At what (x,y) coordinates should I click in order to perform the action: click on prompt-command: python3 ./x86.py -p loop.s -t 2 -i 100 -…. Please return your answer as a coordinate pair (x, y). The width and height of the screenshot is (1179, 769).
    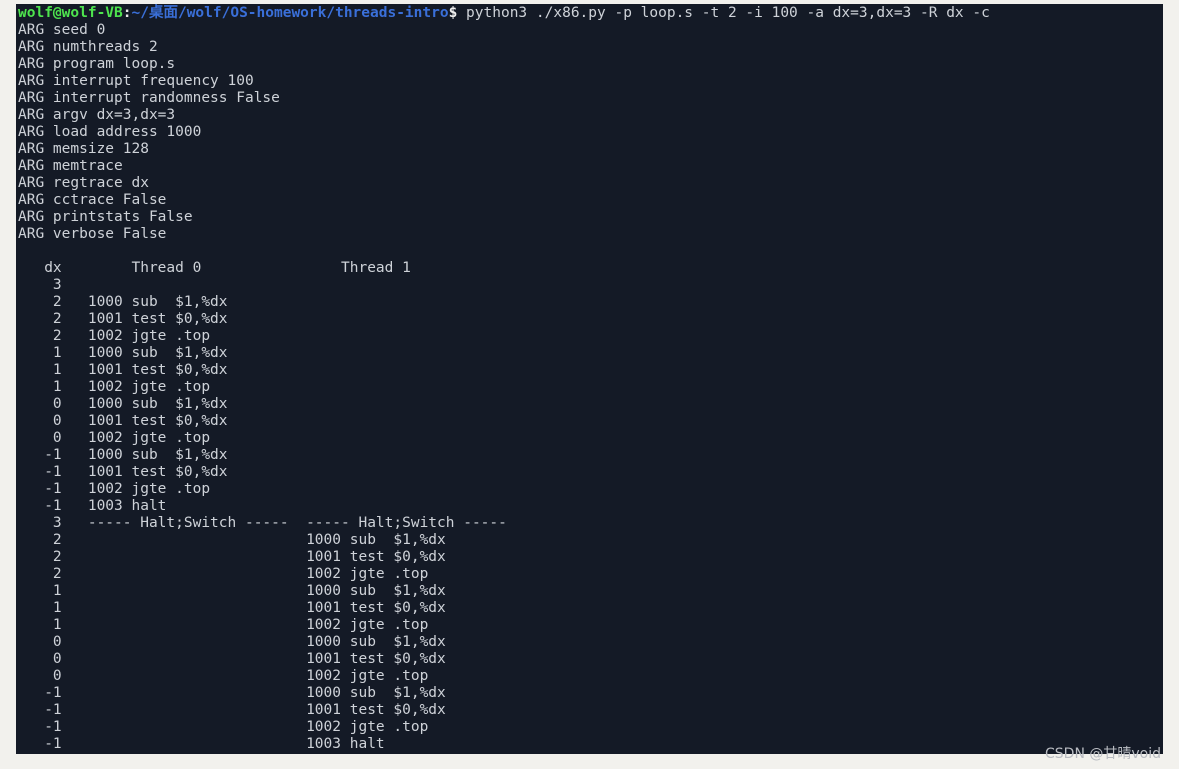
    Looking at the image, I should click on (723, 13).